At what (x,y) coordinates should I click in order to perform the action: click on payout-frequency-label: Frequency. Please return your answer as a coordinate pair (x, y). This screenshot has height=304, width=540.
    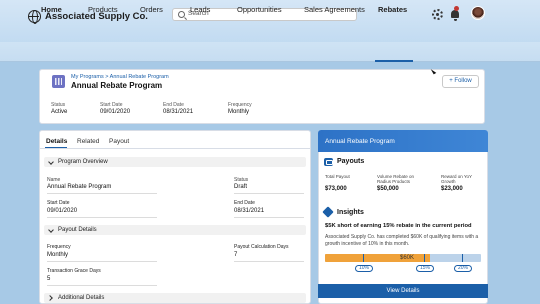
    Looking at the image, I should click on (59, 247).